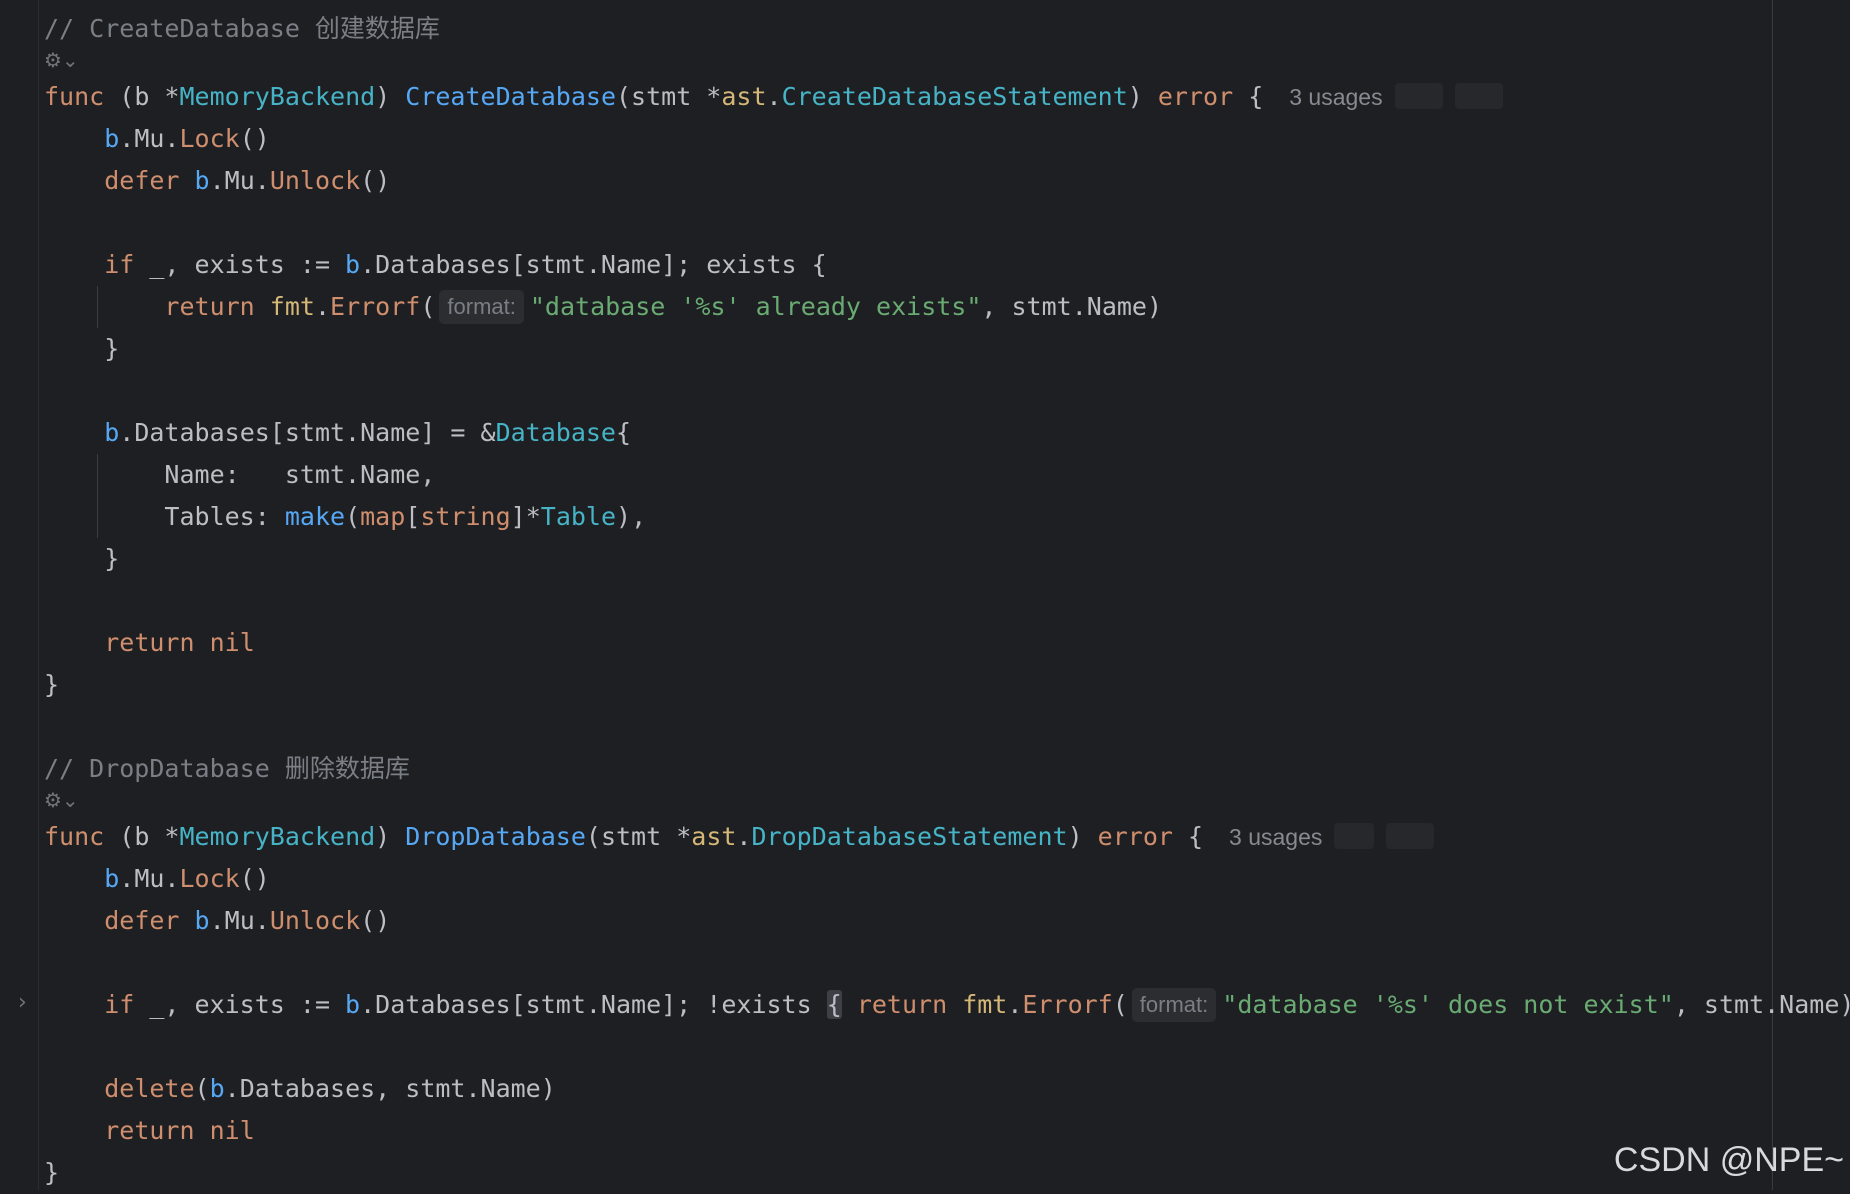 This screenshot has width=1850, height=1194. Describe the element at coordinates (368, 432) in the screenshot. I see `code-line: b.Databases[stmt.Name] = &Database{` at that location.